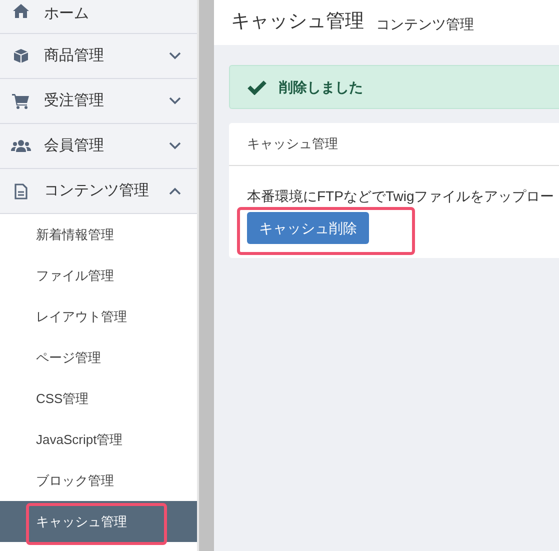  I want to click on submenu-item: レイアウト管理, so click(81, 316).